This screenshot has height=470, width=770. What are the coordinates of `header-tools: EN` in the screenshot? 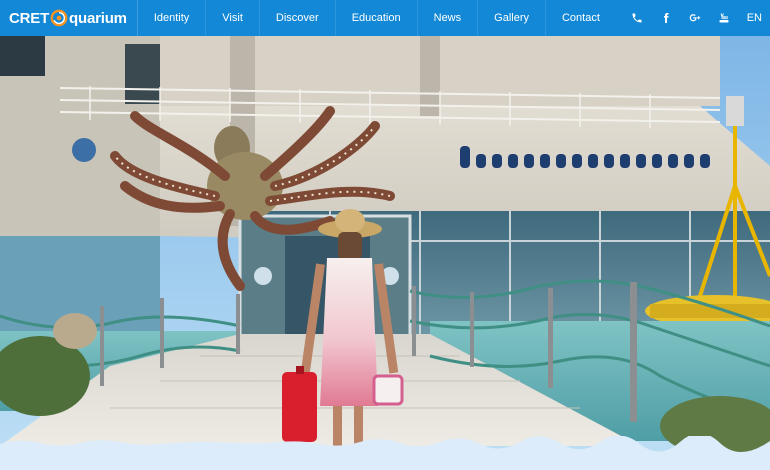 It's located at (696, 18).